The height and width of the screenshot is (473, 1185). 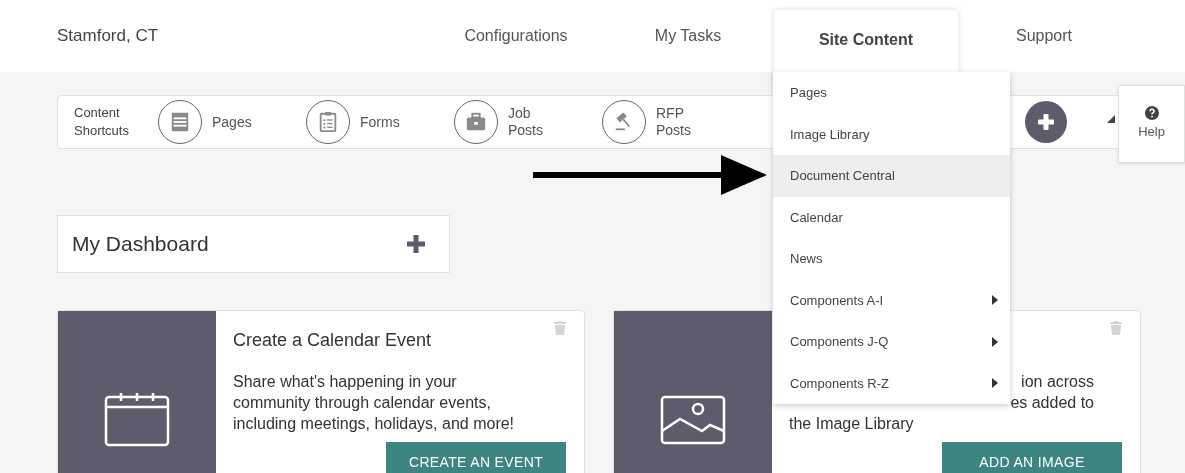 I want to click on question-icon, so click(x=1151, y=113).